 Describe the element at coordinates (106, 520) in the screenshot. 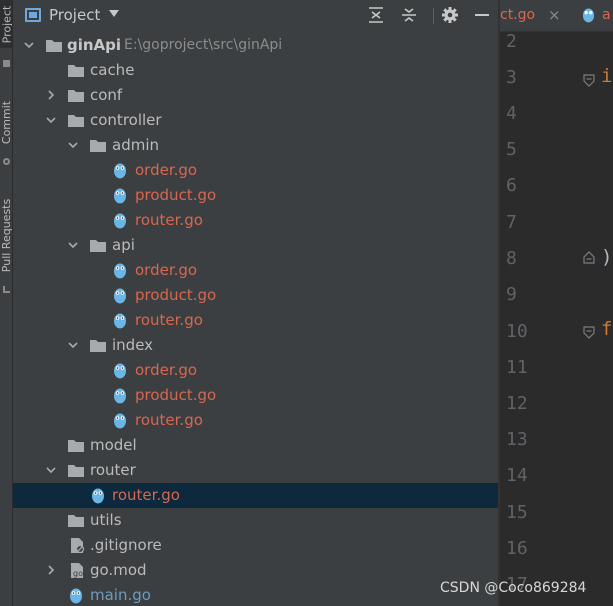

I see `tree-item-label: utils` at that location.